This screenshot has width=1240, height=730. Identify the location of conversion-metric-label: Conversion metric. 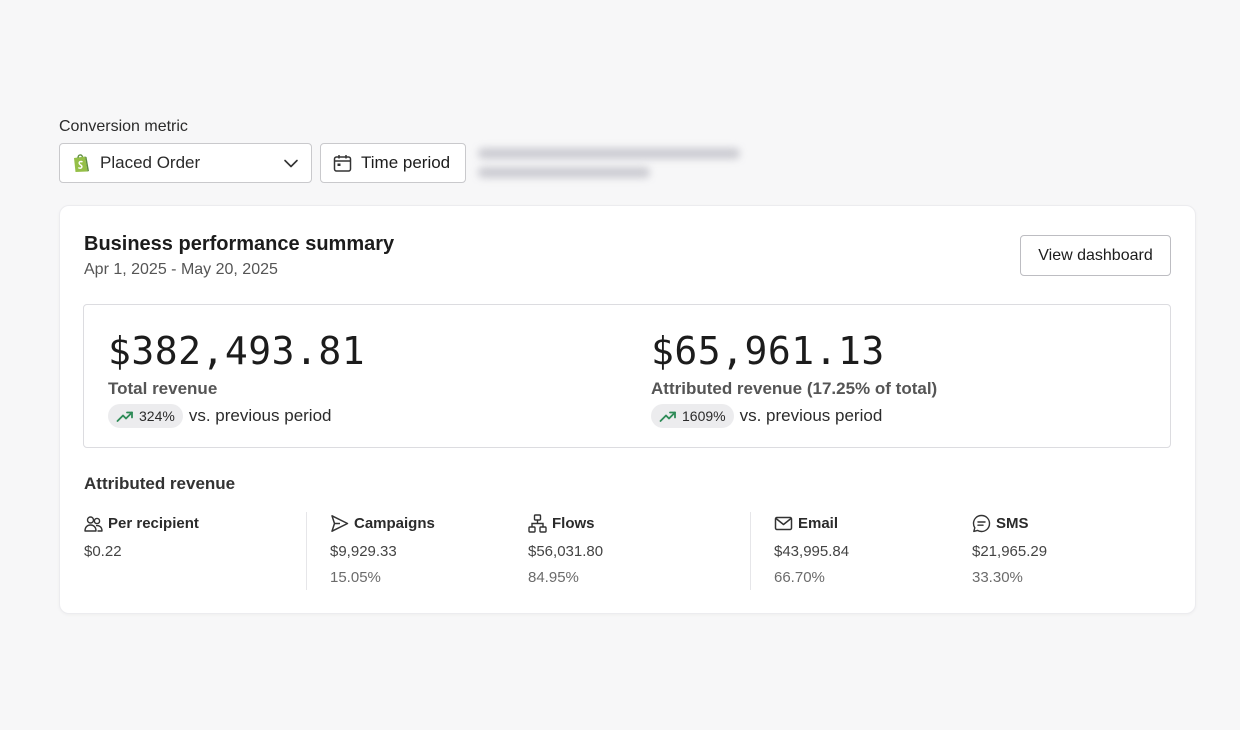
(123, 126).